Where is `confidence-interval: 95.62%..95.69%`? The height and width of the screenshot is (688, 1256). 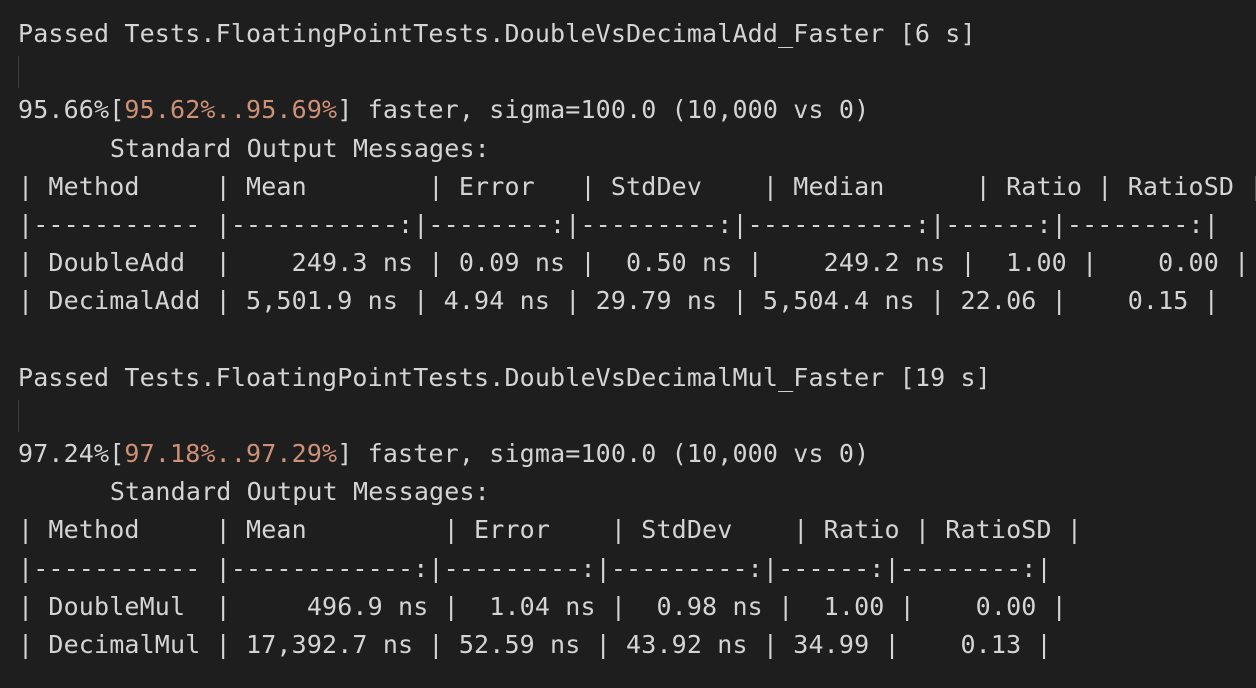
confidence-interval: 95.62%..95.69% is located at coordinates (231, 110).